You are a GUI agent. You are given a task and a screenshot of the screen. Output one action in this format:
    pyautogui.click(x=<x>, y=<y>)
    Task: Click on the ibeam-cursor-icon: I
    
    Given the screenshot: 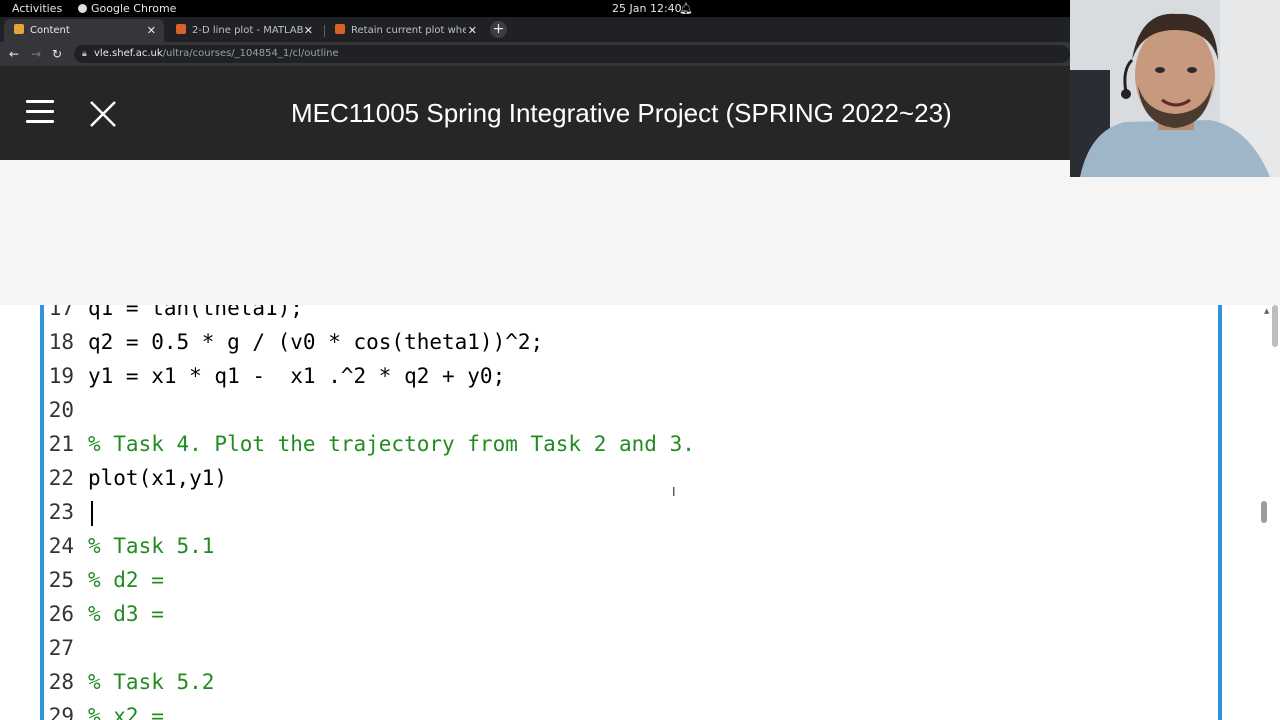 What is the action you would take?
    pyautogui.click(x=674, y=492)
    